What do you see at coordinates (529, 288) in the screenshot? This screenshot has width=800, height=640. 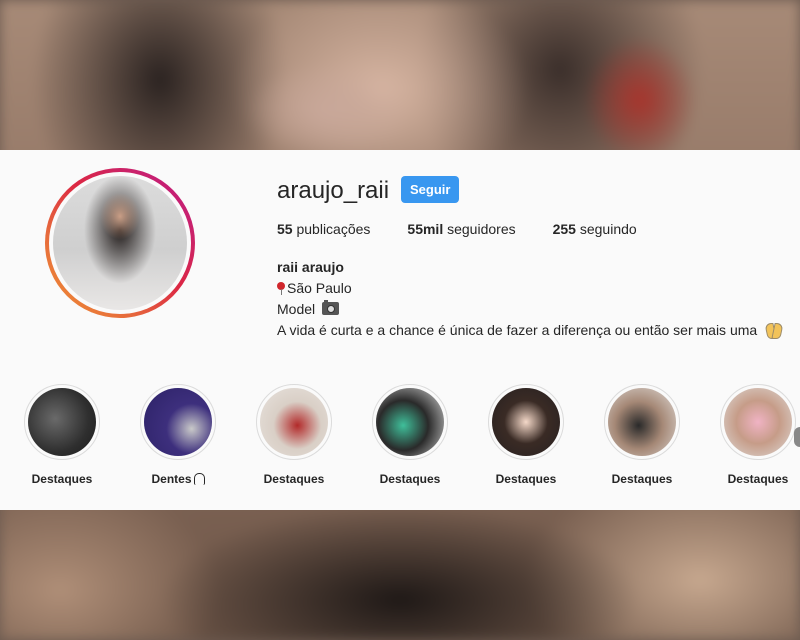 I see `bio-location-line: São Paulo` at bounding box center [529, 288].